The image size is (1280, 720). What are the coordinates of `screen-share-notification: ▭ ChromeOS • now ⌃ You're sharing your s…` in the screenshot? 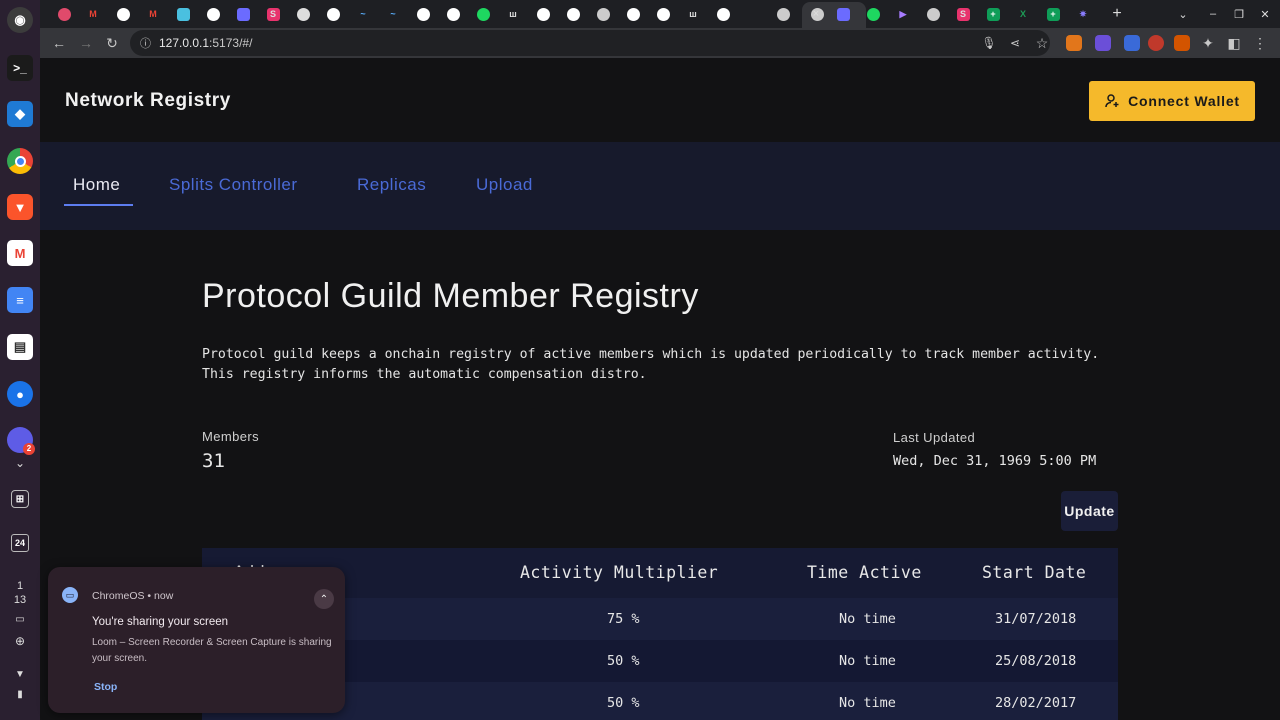 It's located at (196, 640).